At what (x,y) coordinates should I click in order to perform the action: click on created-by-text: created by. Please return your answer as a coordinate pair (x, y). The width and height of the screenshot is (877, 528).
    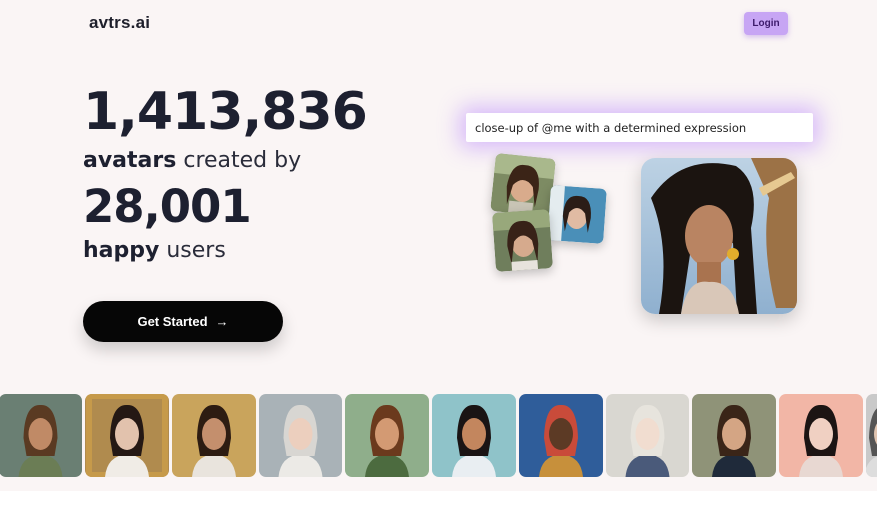
    Looking at the image, I should click on (242, 160).